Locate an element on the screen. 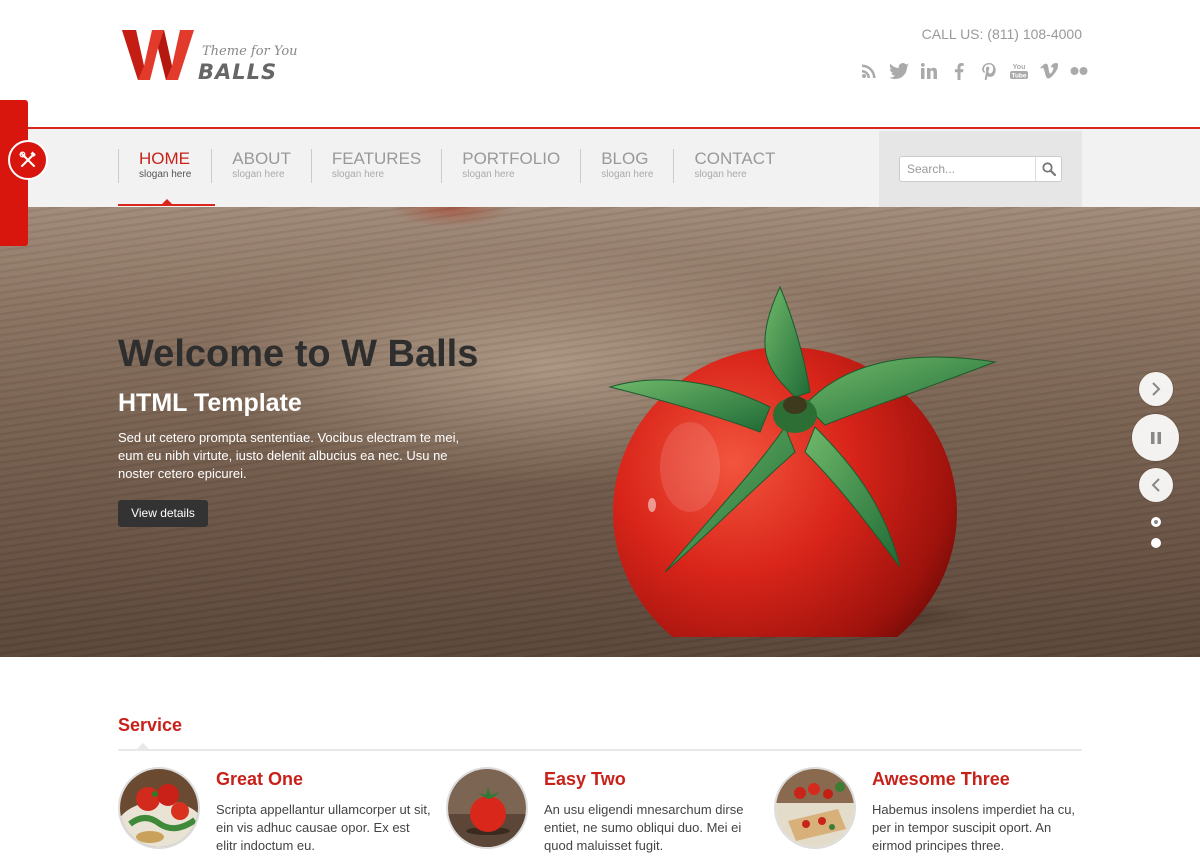 This screenshot has width=1200, height=862. nav-item-portfolio: PORTFOLIO slogan here is located at coordinates (510, 166).